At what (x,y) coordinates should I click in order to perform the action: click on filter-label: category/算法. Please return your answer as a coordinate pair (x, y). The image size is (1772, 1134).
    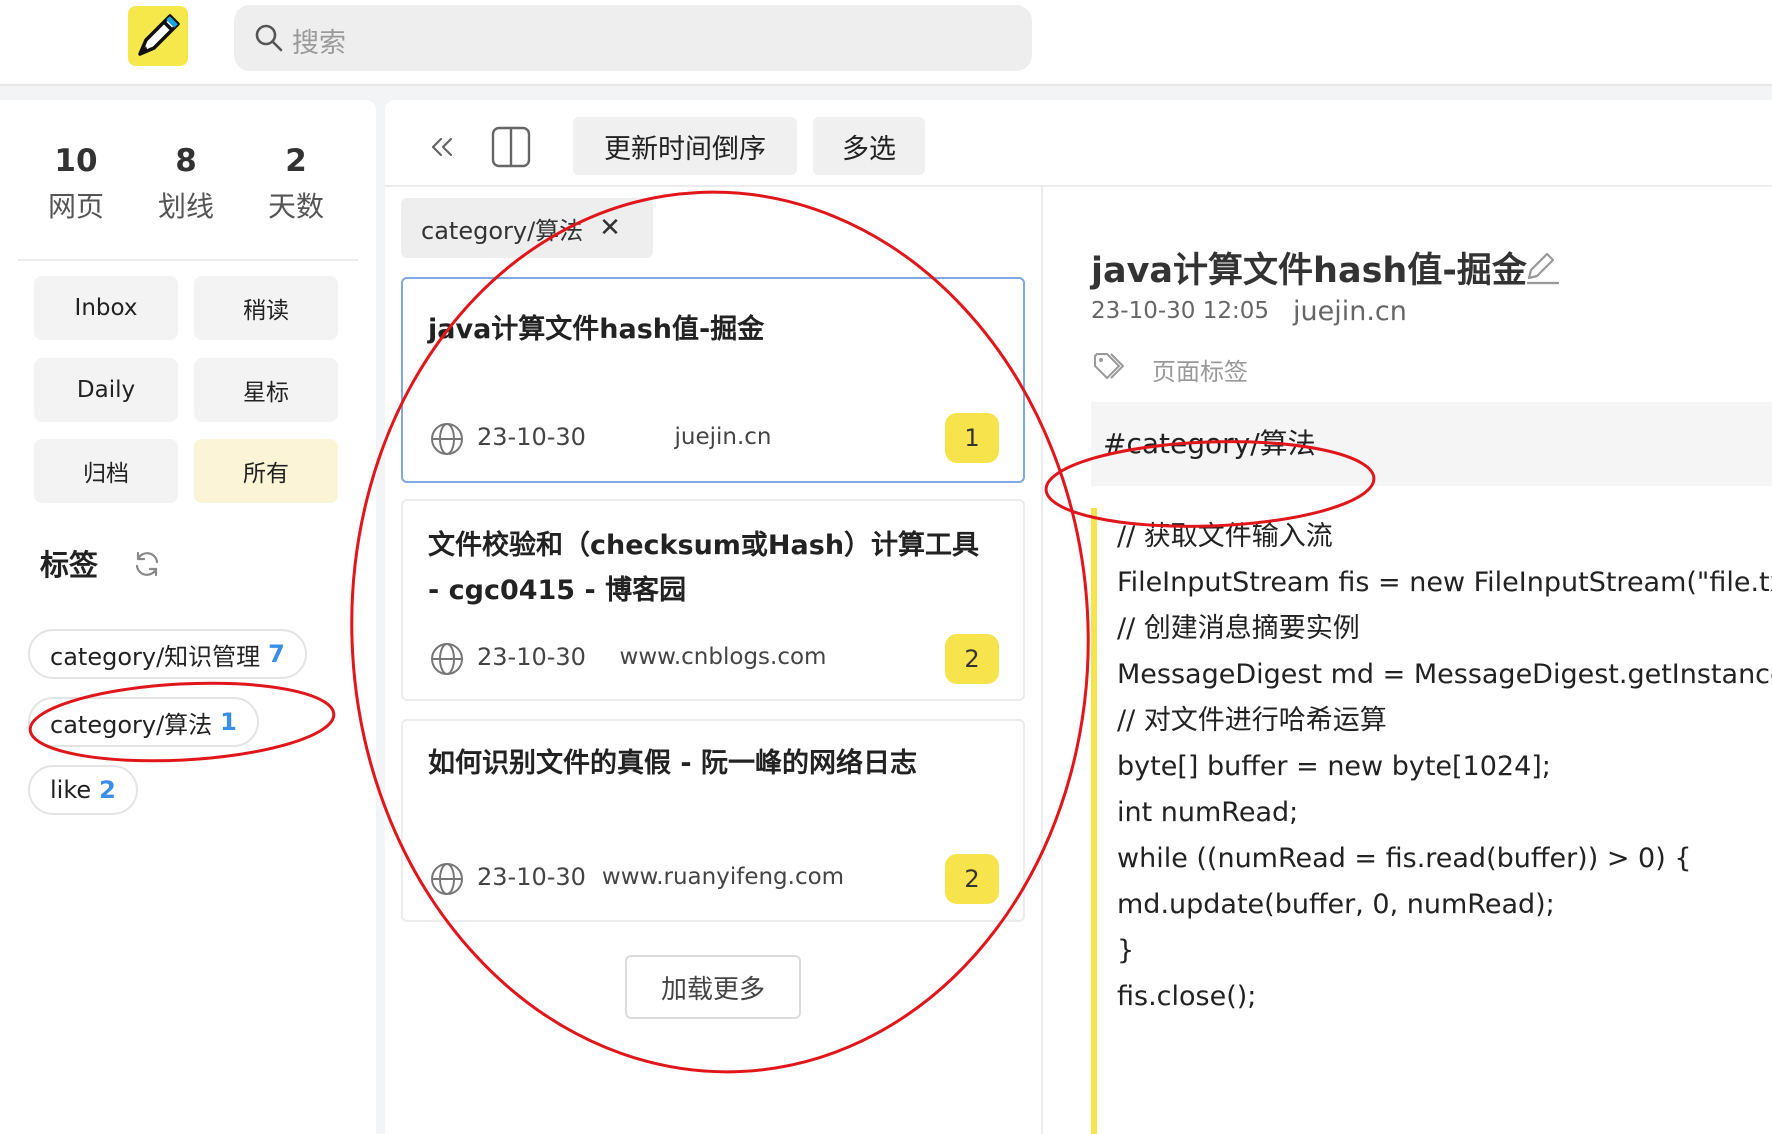
    Looking at the image, I should click on (502, 230).